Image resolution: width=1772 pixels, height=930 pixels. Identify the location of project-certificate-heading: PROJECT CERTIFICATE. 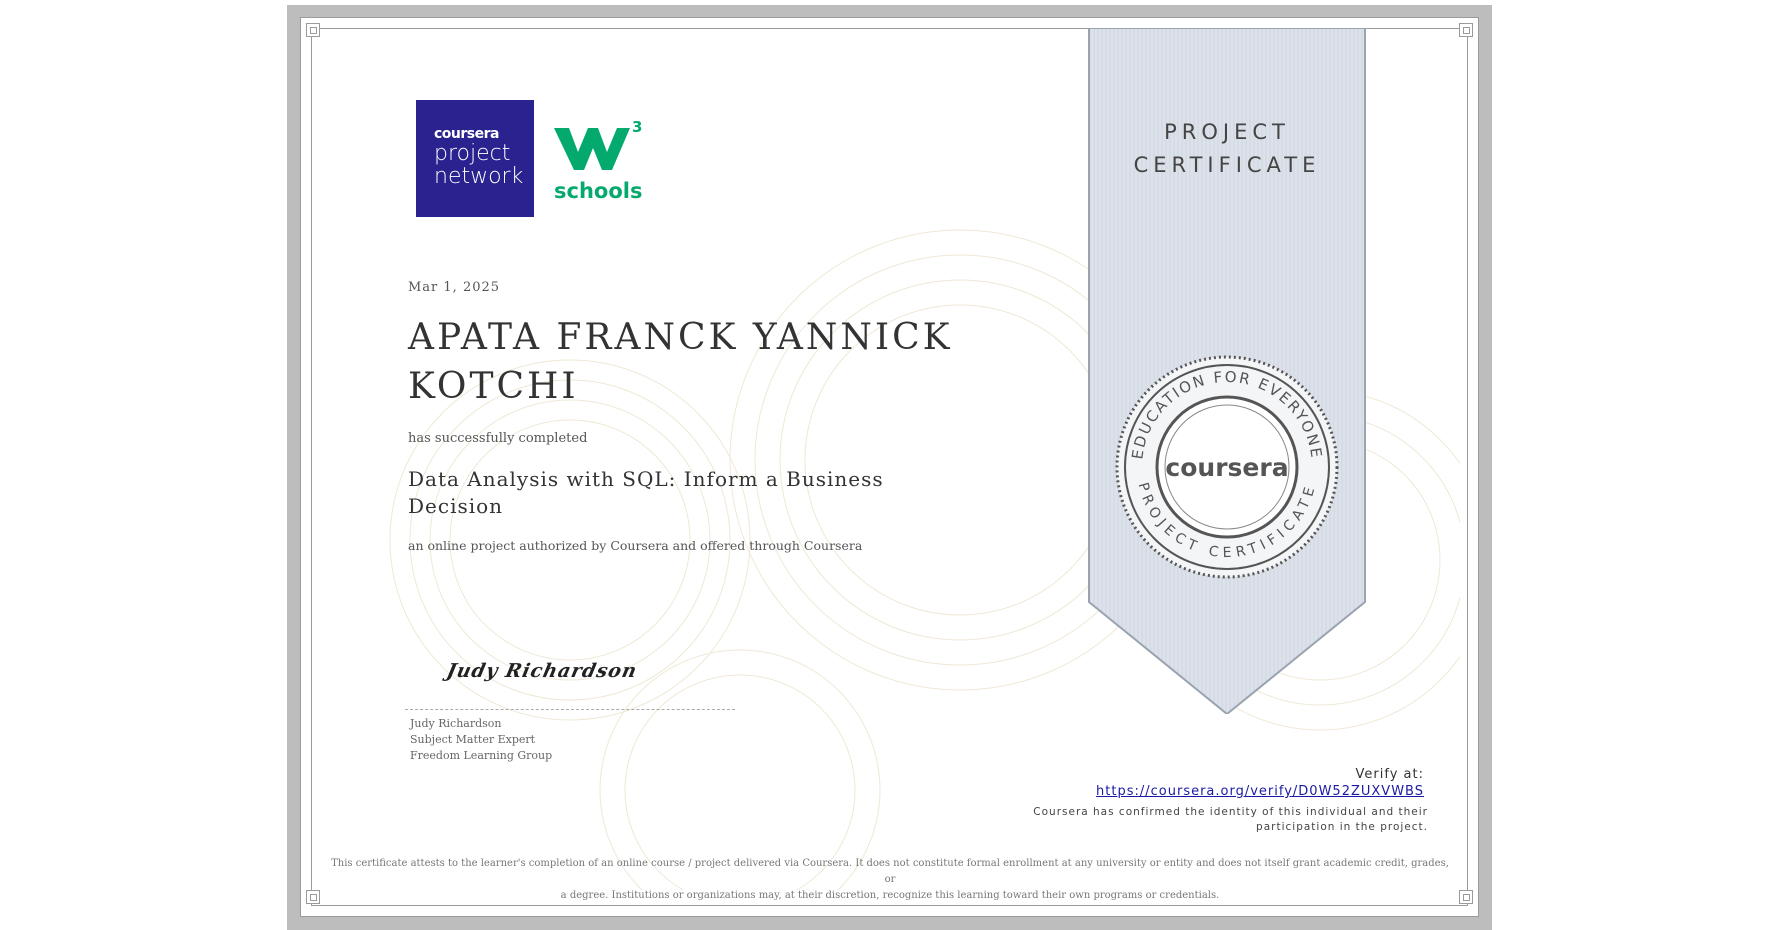
(1227, 149).